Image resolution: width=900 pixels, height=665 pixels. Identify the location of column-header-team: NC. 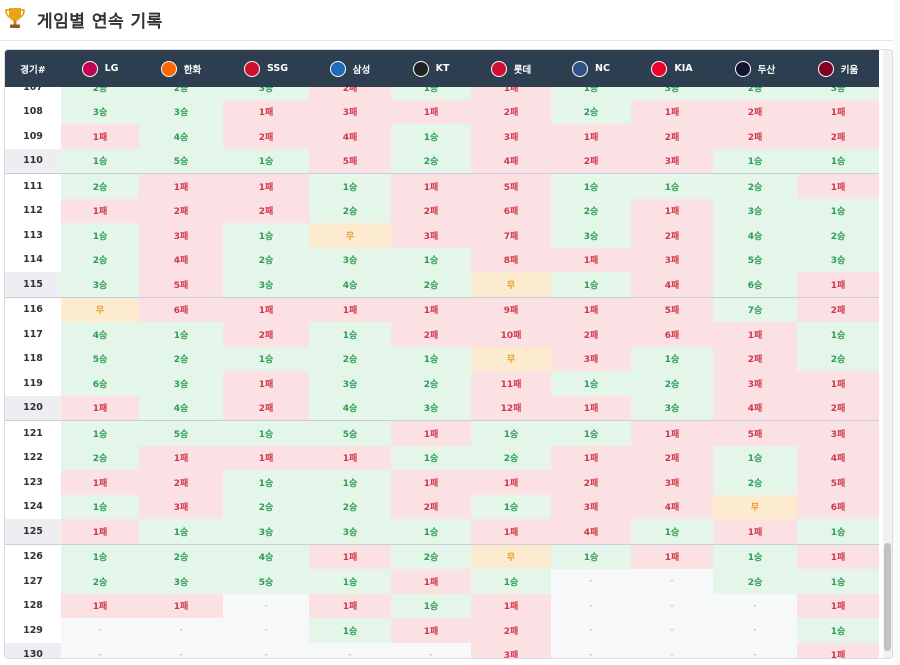
(591, 68).